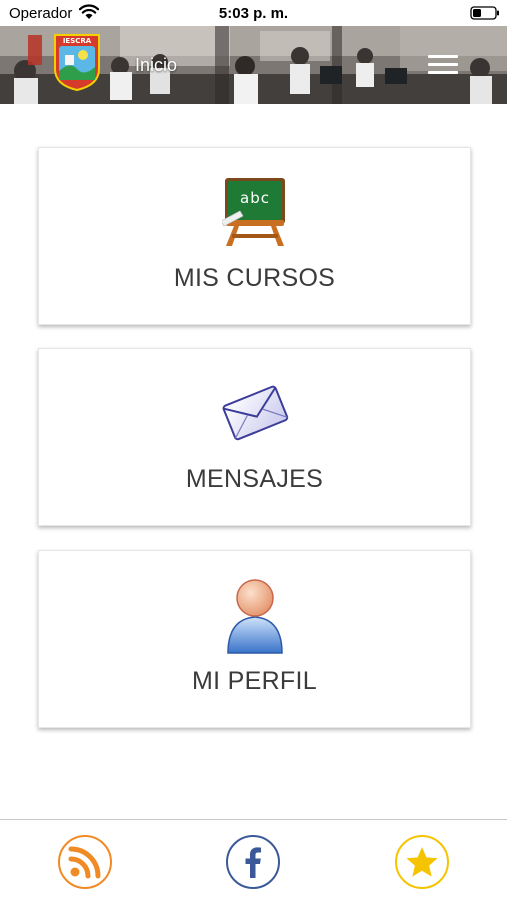 This screenshot has height=900, width=507. Describe the element at coordinates (443, 65) in the screenshot. I see `menu-icon` at that location.